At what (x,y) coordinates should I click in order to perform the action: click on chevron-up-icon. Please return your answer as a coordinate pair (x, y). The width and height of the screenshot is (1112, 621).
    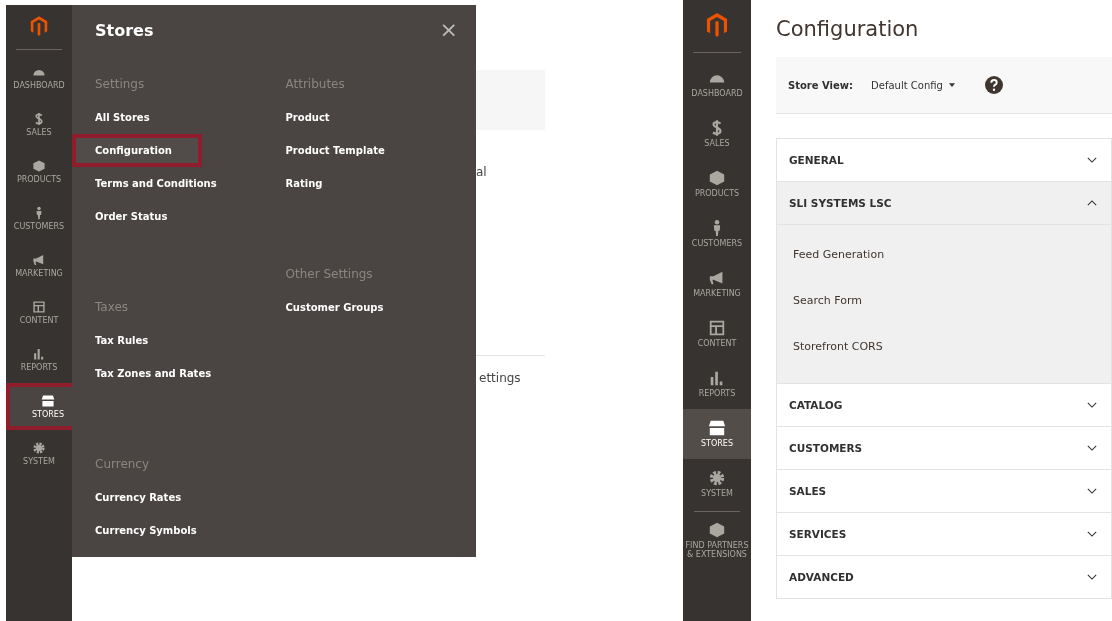
    Looking at the image, I should click on (1092, 203).